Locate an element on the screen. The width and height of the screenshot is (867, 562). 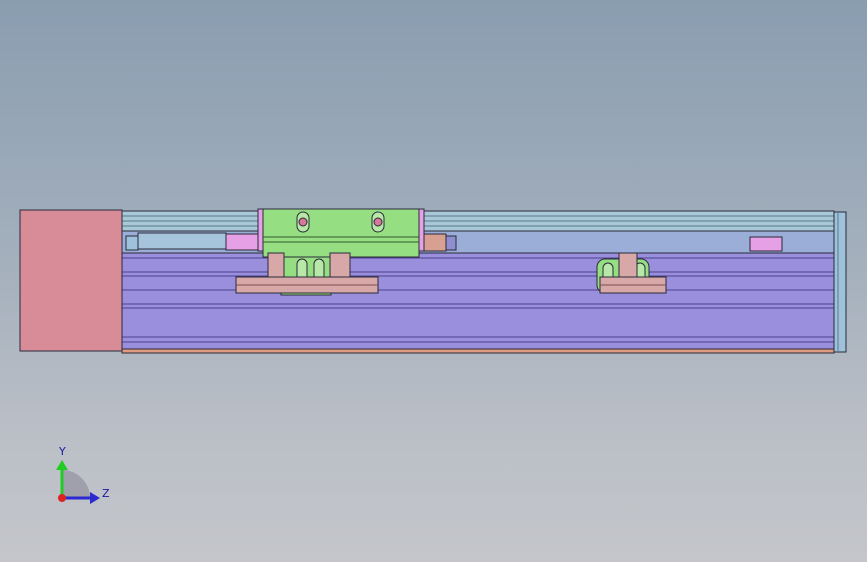
end-block-left is located at coordinates (132, 243).